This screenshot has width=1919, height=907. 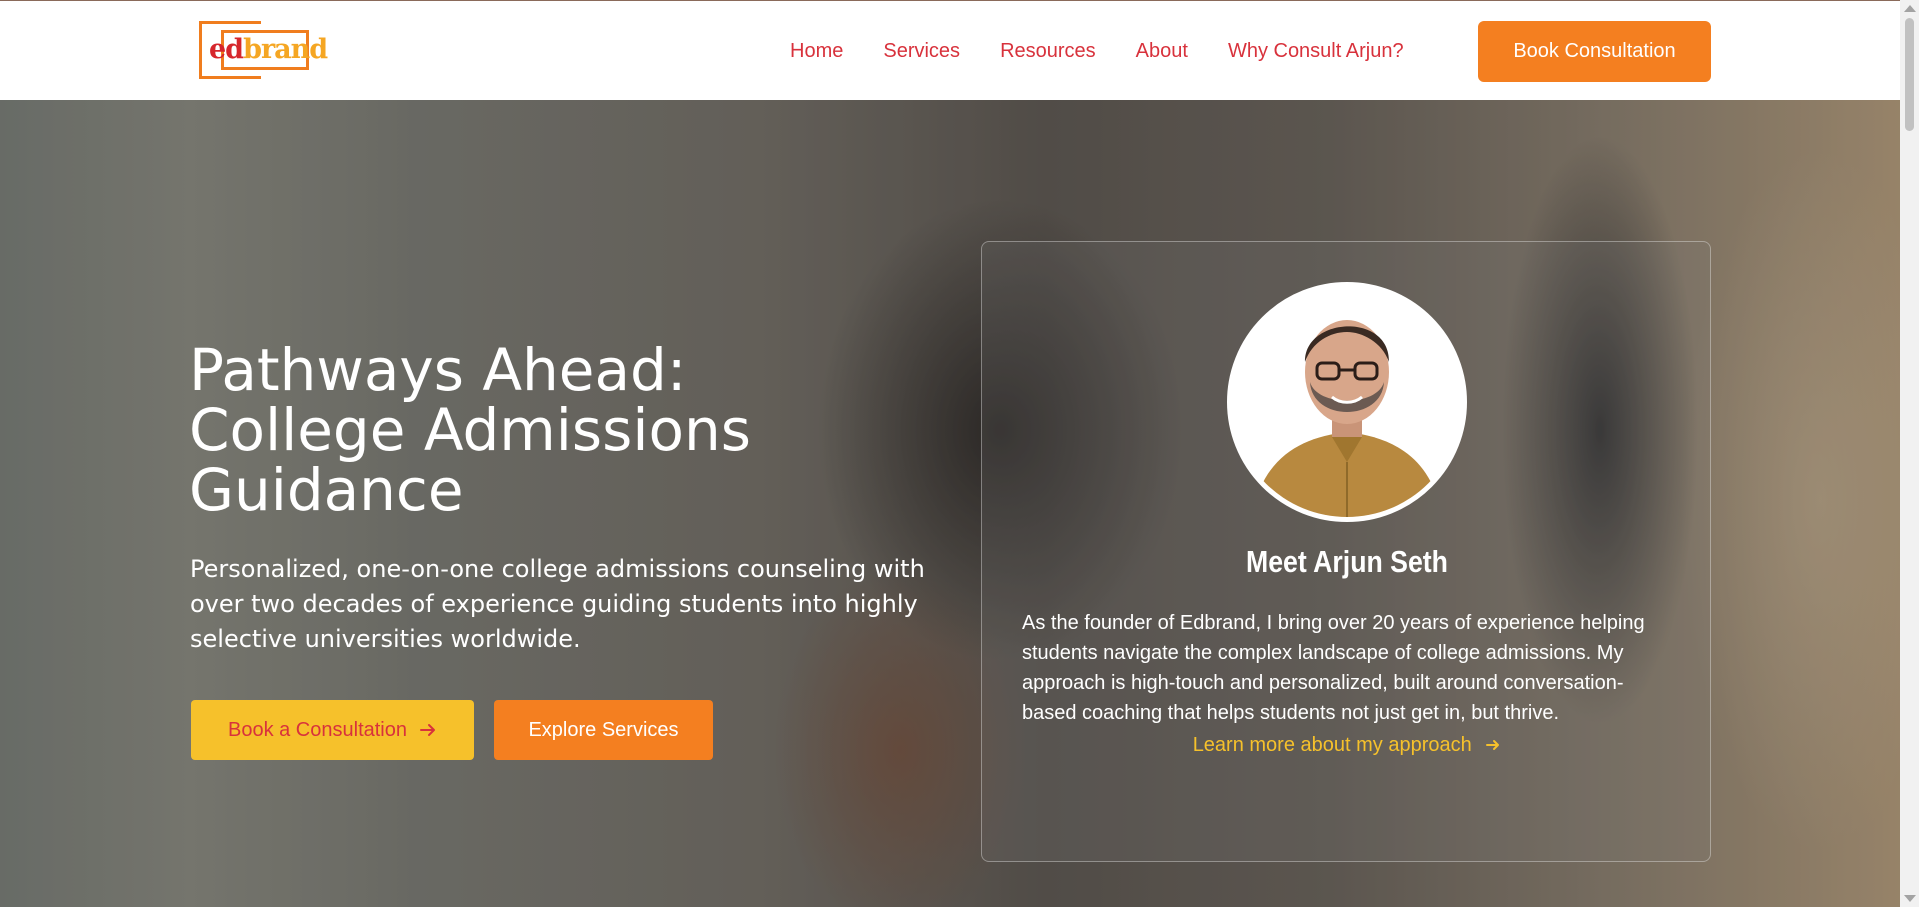 I want to click on book-a-consultation-button: Book a Consultation, so click(x=332, y=730).